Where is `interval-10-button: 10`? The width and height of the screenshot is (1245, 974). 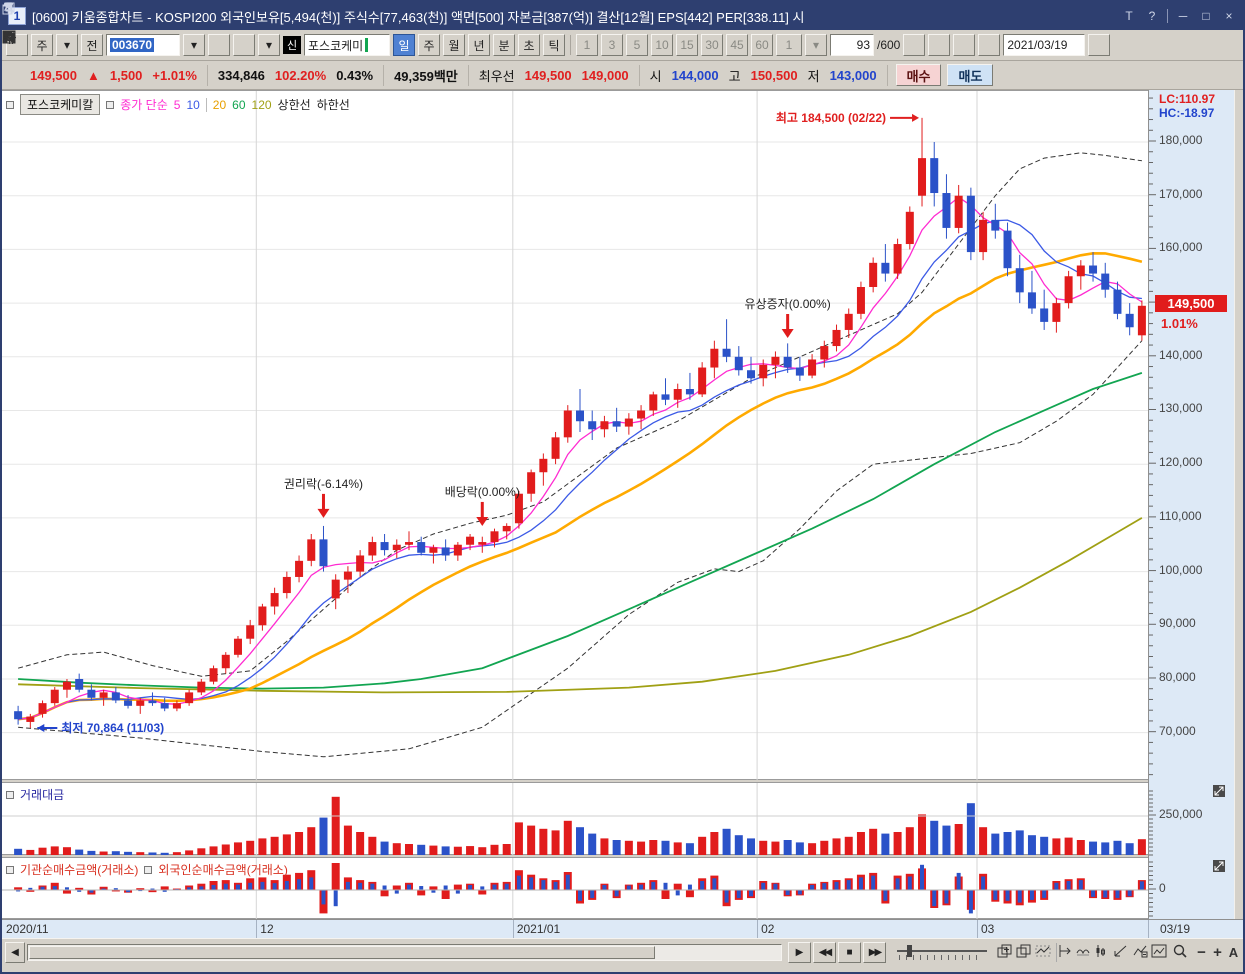 interval-10-button: 10 is located at coordinates (662, 45).